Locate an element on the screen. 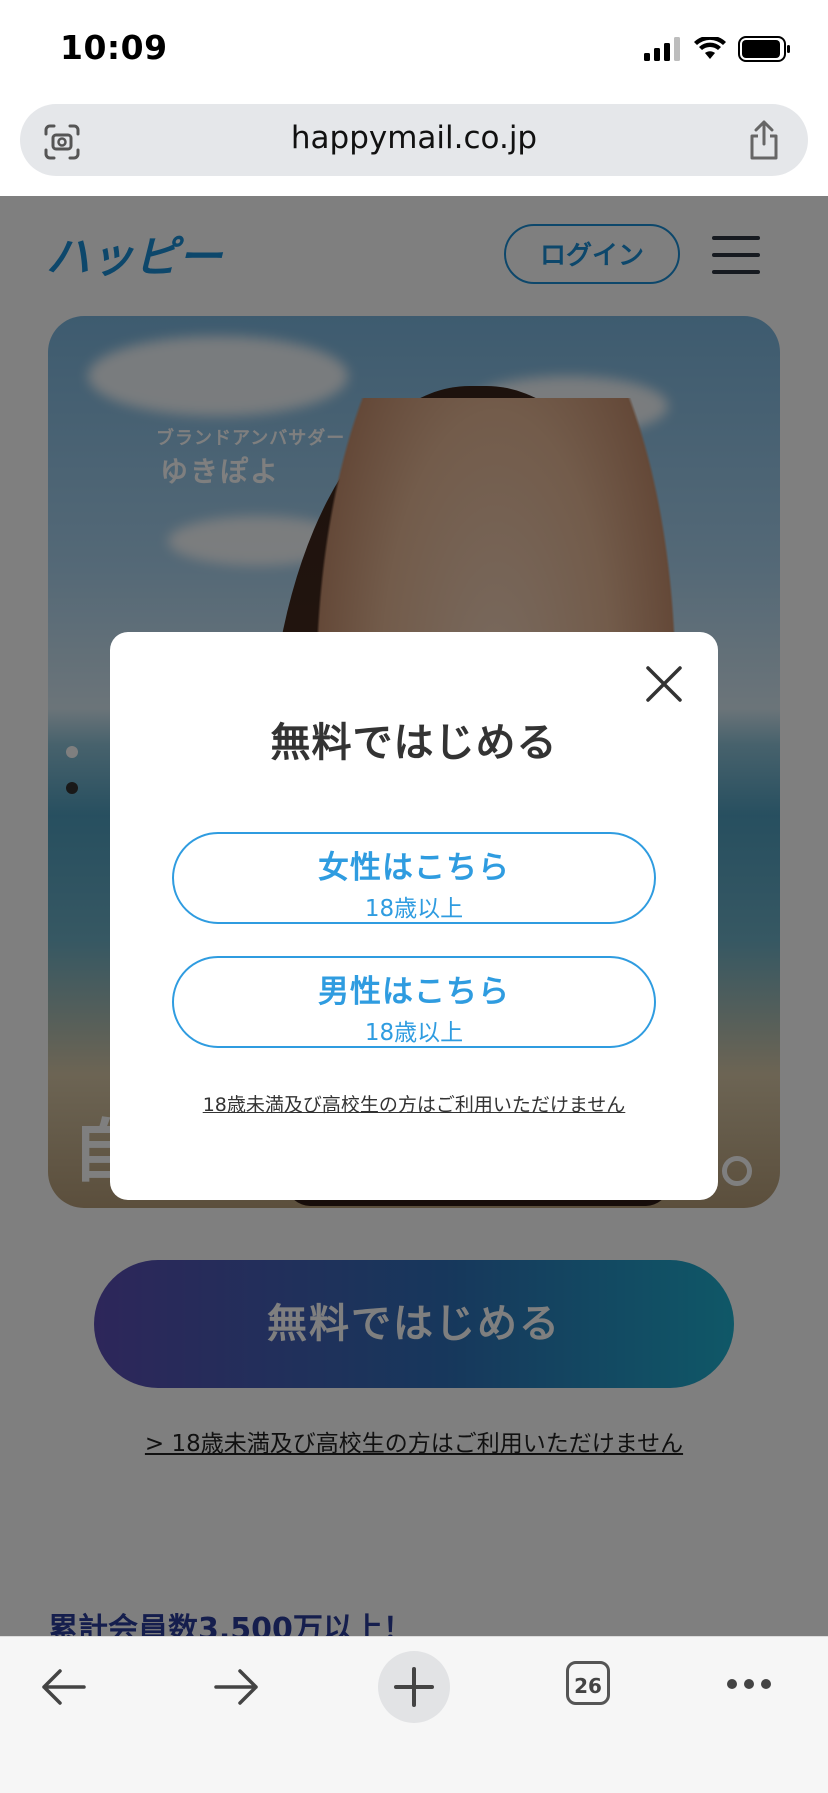  address-bar: happymail.co.jp is located at coordinates (414, 140).